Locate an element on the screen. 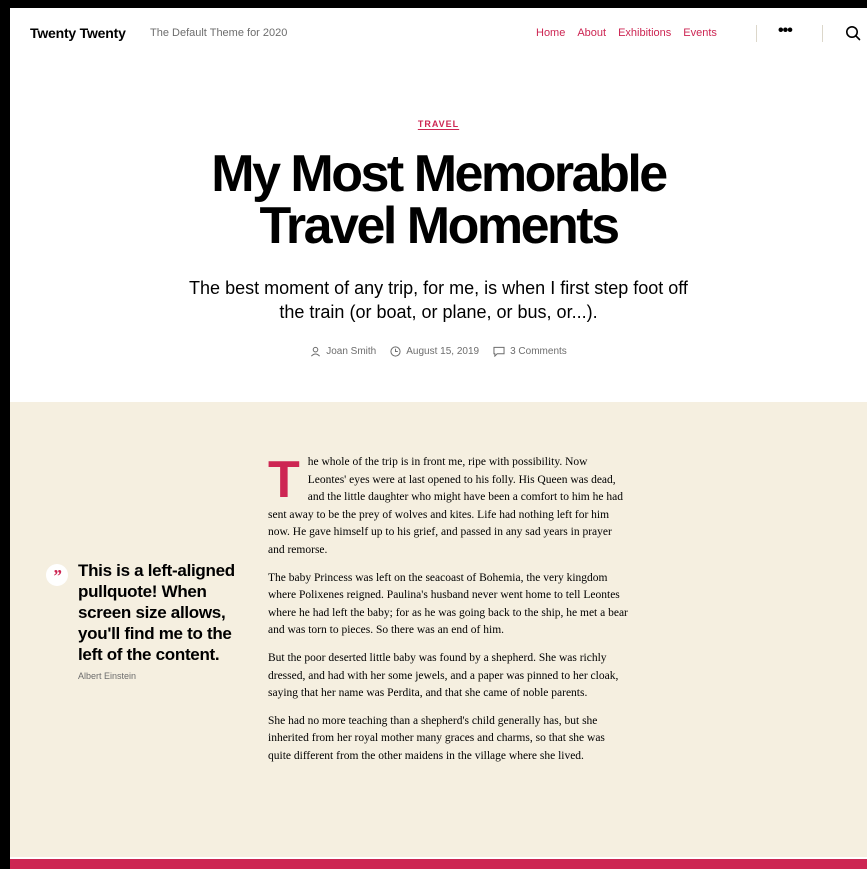 This screenshot has height=869, width=867. site-title: Twenty Twenty is located at coordinates (78, 33).